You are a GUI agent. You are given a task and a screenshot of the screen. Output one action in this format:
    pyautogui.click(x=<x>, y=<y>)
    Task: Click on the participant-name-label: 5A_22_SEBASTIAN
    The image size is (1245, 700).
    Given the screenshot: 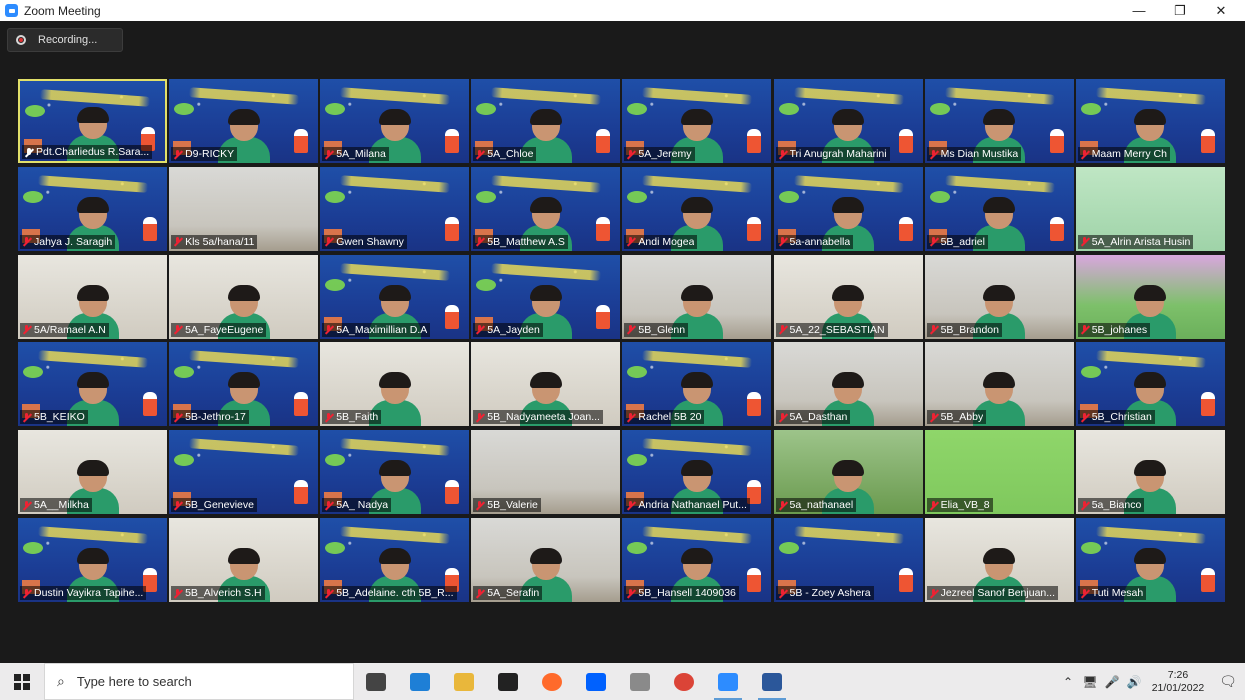 What is the action you would take?
    pyautogui.click(x=831, y=329)
    